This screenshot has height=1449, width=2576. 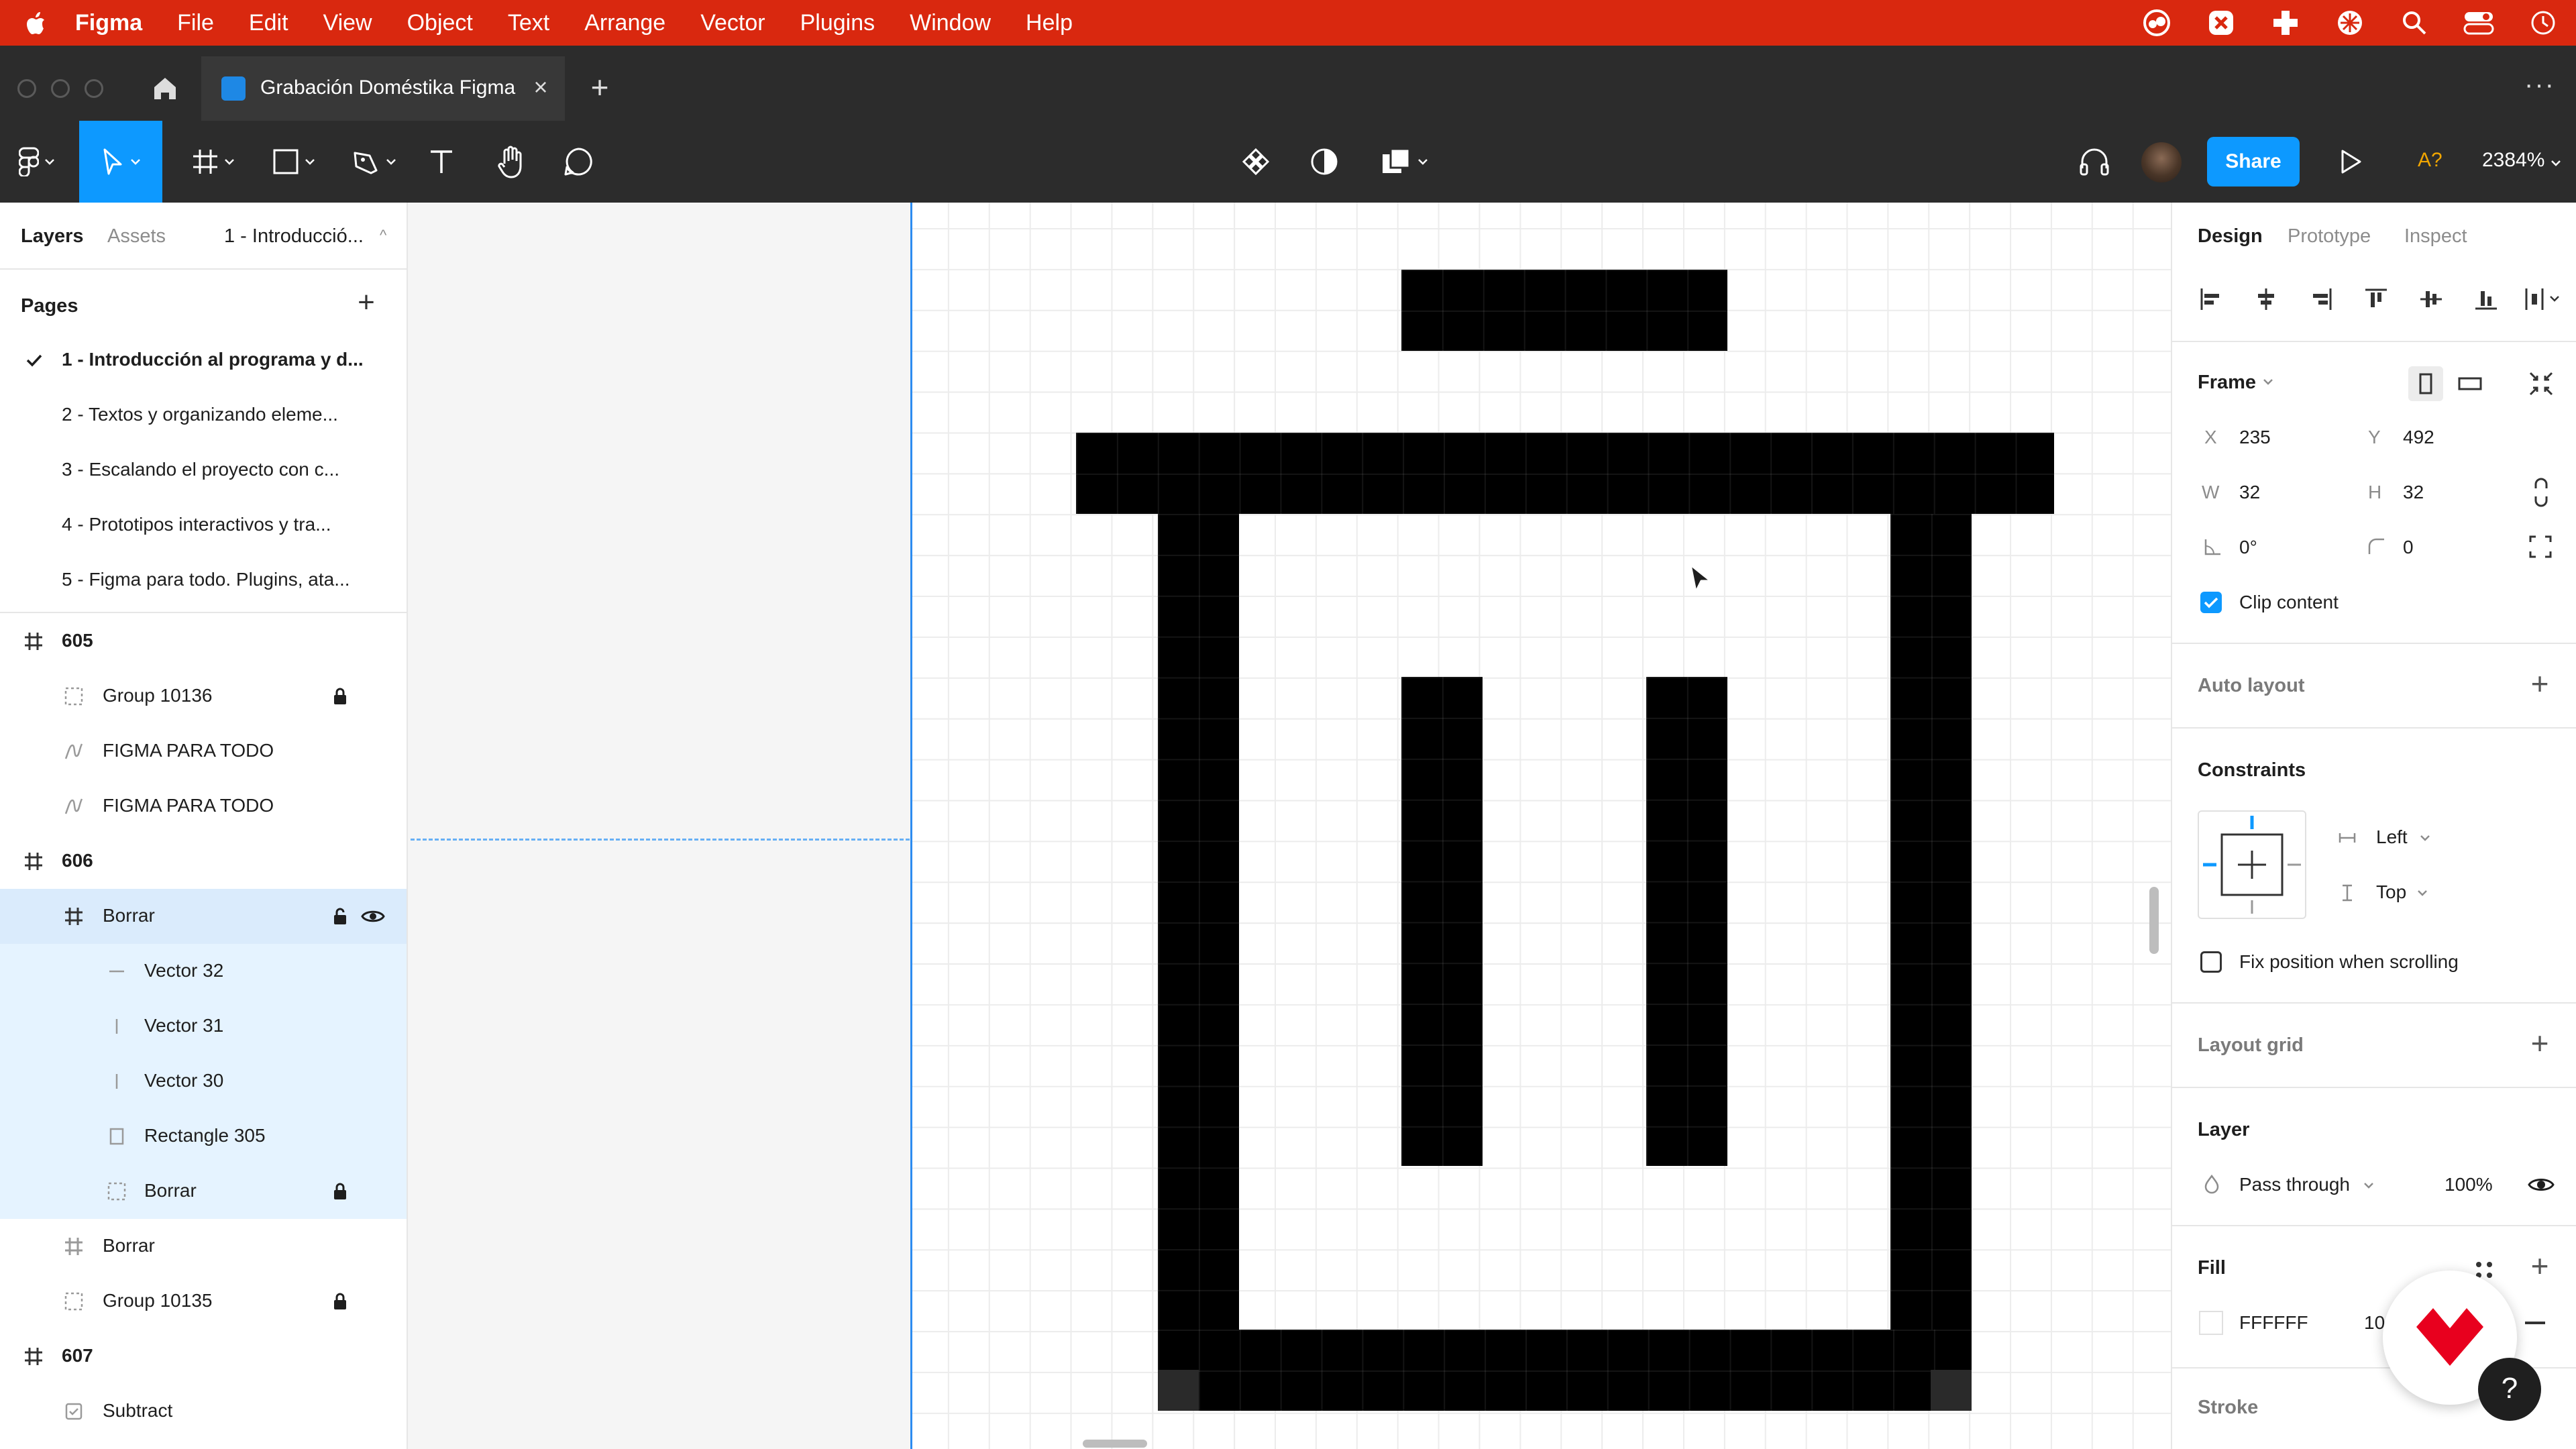 I want to click on prototype-tab: Prototype, so click(x=2329, y=236).